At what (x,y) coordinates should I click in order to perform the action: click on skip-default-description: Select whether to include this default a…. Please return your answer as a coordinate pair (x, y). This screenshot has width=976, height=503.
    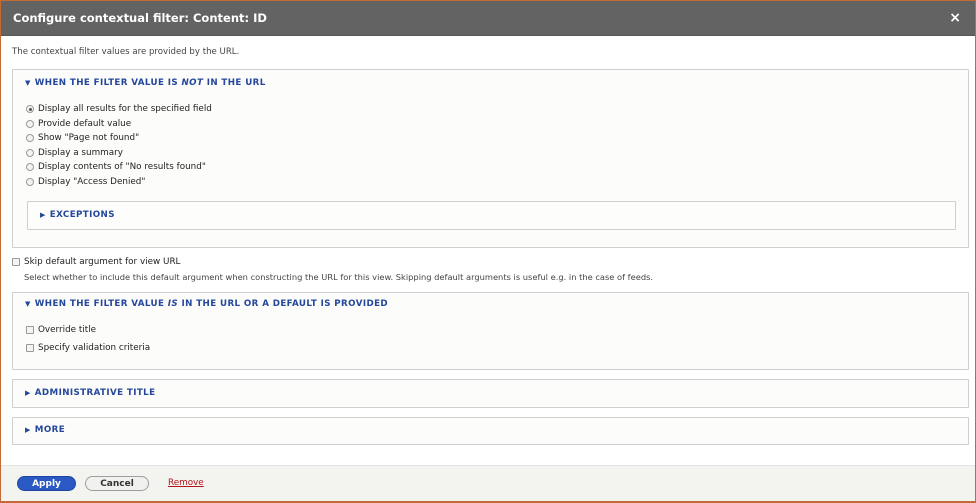
    Looking at the image, I should click on (339, 277).